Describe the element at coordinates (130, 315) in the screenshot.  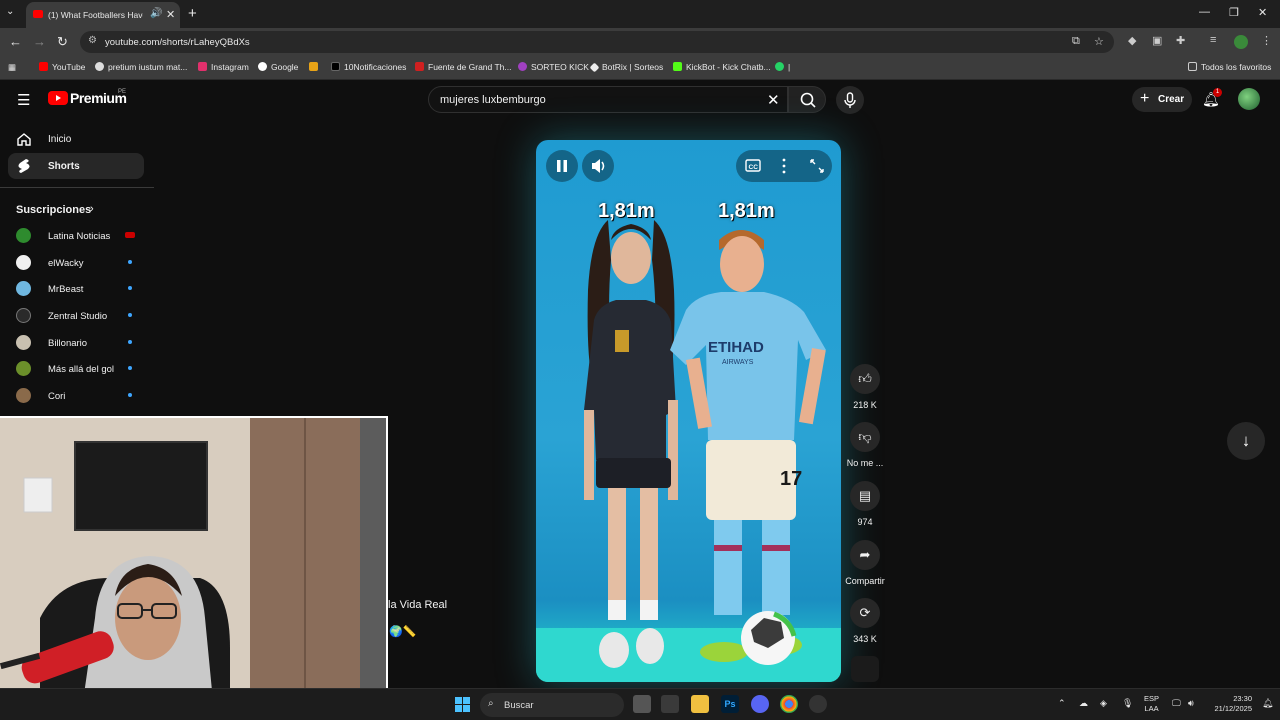
I see `new-content-dot` at that location.